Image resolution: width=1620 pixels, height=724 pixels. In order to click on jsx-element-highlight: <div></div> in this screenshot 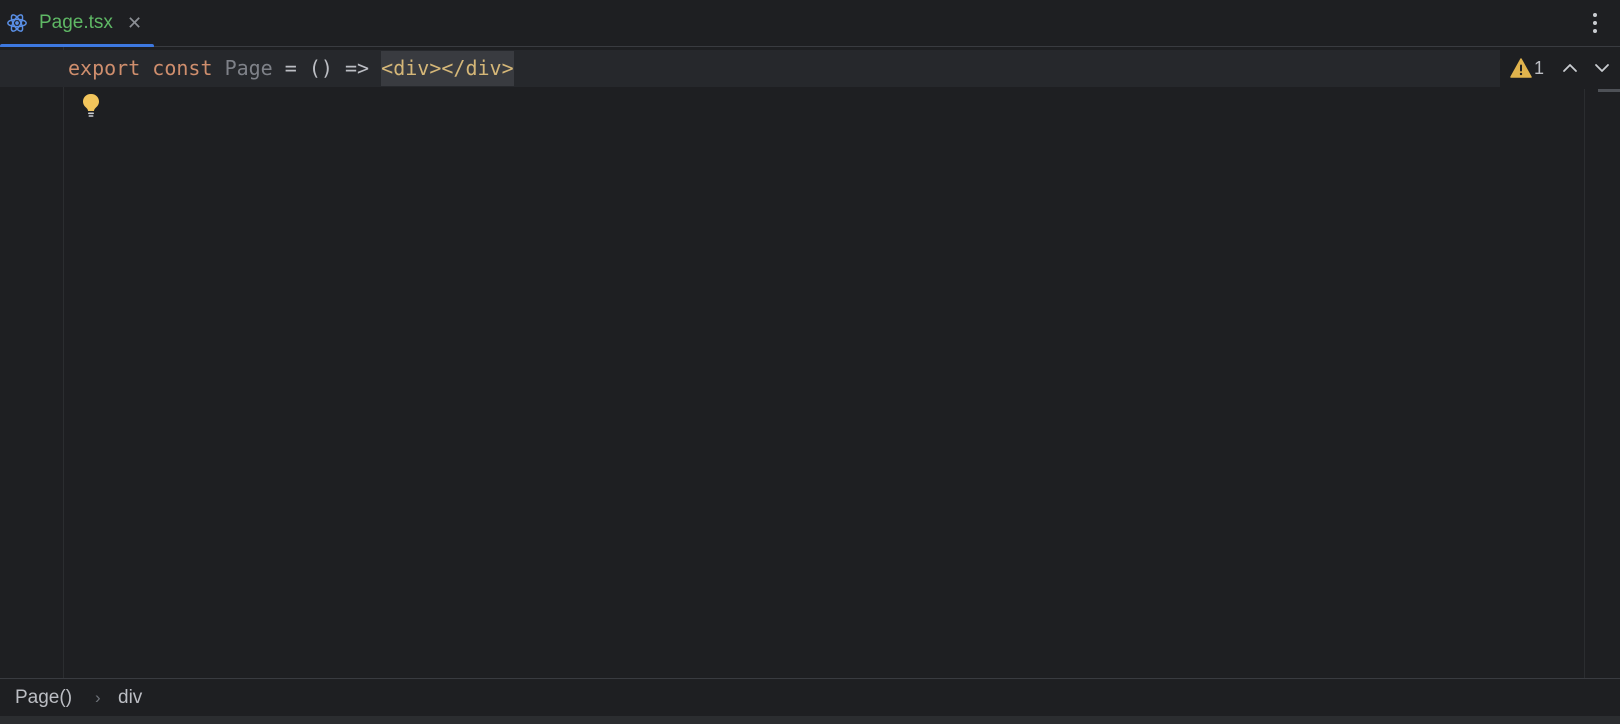, I will do `click(447, 68)`.